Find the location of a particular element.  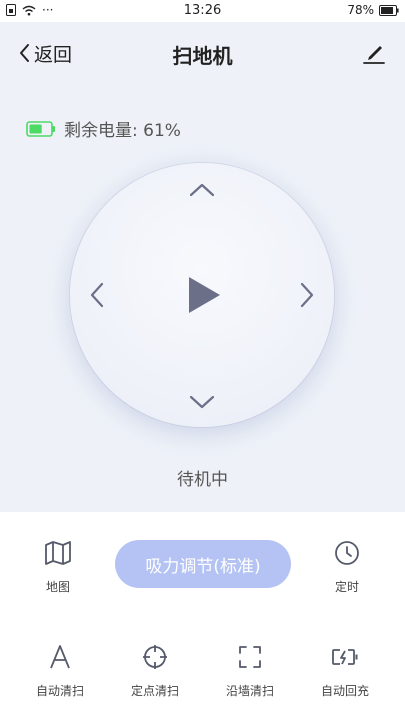

move-right-button is located at coordinates (307, 295).